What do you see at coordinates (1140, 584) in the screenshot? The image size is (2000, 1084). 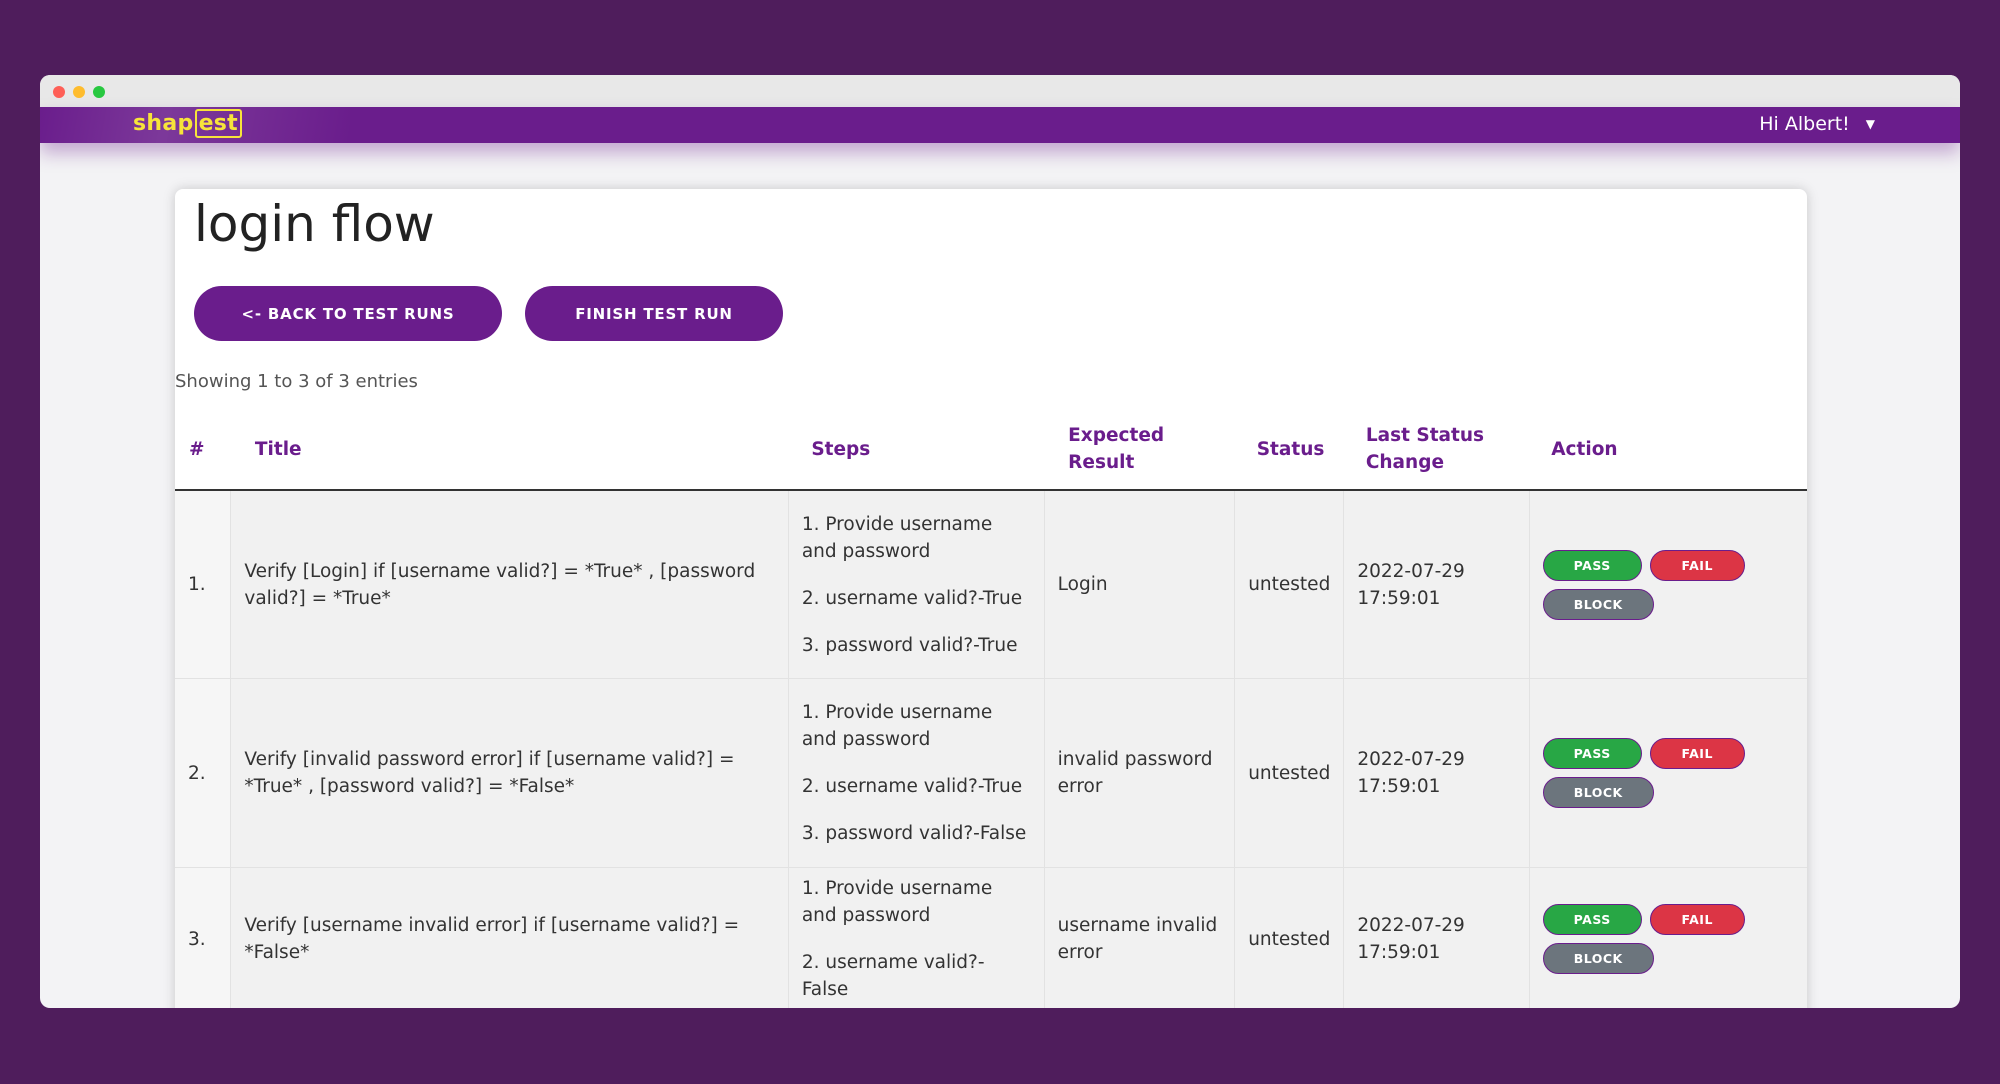 I see `row-expected-result: Login` at bounding box center [1140, 584].